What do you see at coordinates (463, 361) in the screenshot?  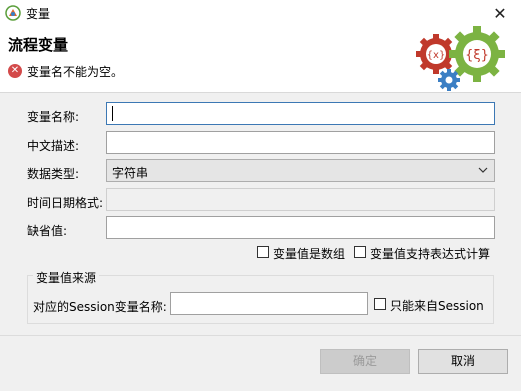 I see `cancel-button: 取消` at bounding box center [463, 361].